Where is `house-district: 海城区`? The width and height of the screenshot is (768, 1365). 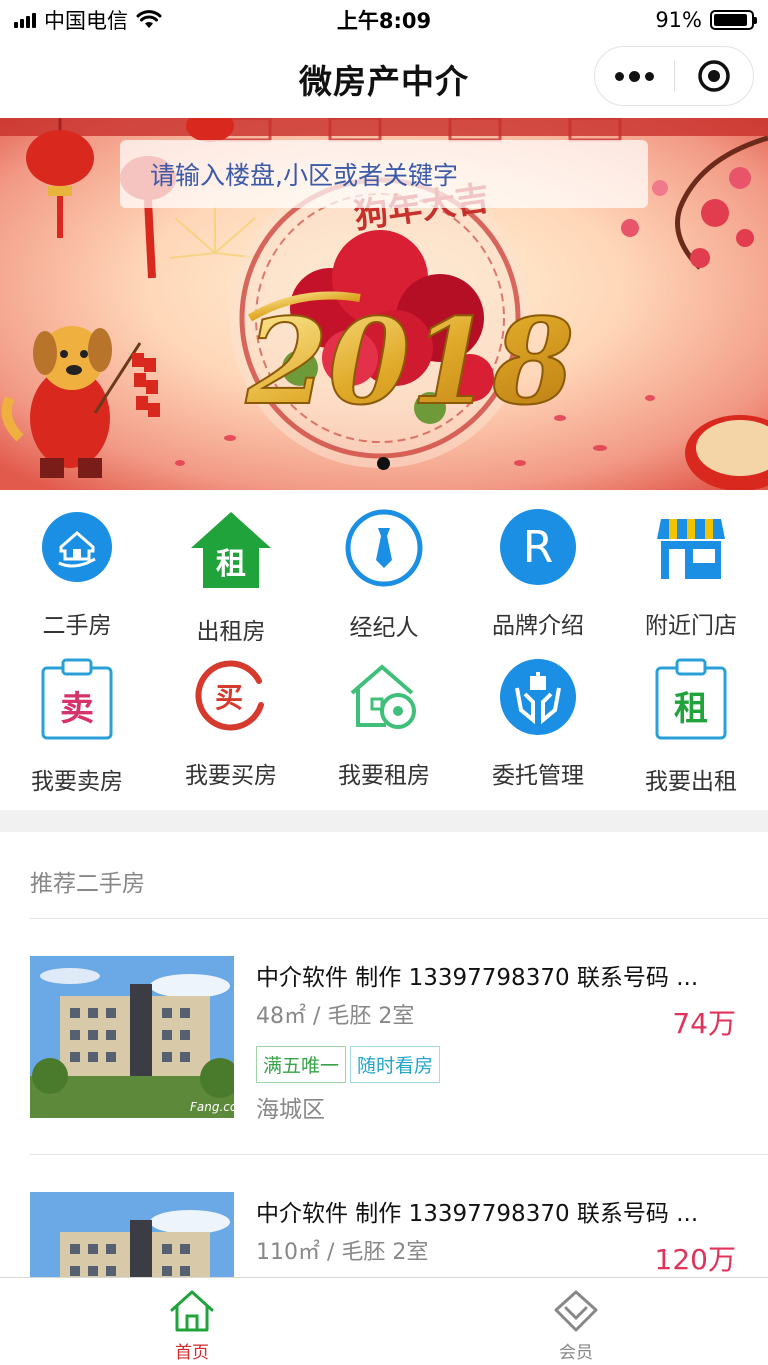 house-district: 海城区 is located at coordinates (290, 1110).